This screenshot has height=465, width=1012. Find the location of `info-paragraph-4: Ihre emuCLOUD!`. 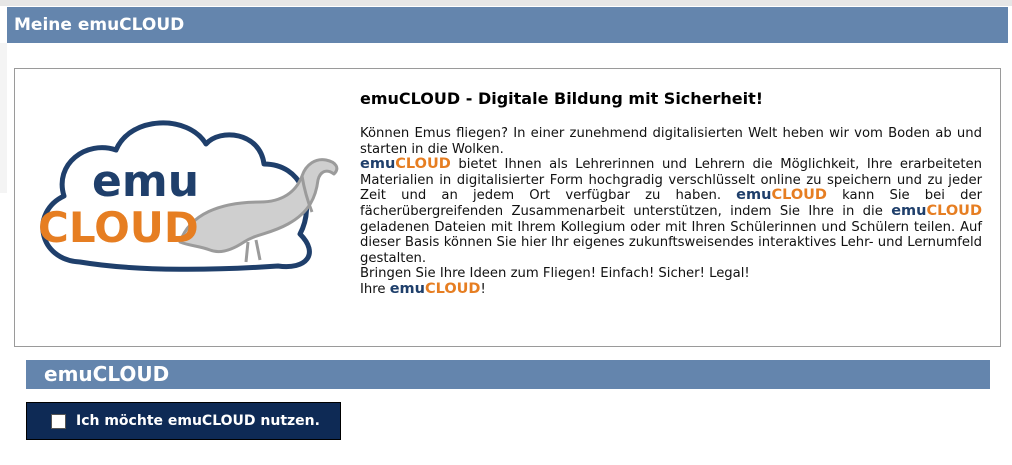

info-paragraph-4: Ihre emuCLOUD! is located at coordinates (423, 288).